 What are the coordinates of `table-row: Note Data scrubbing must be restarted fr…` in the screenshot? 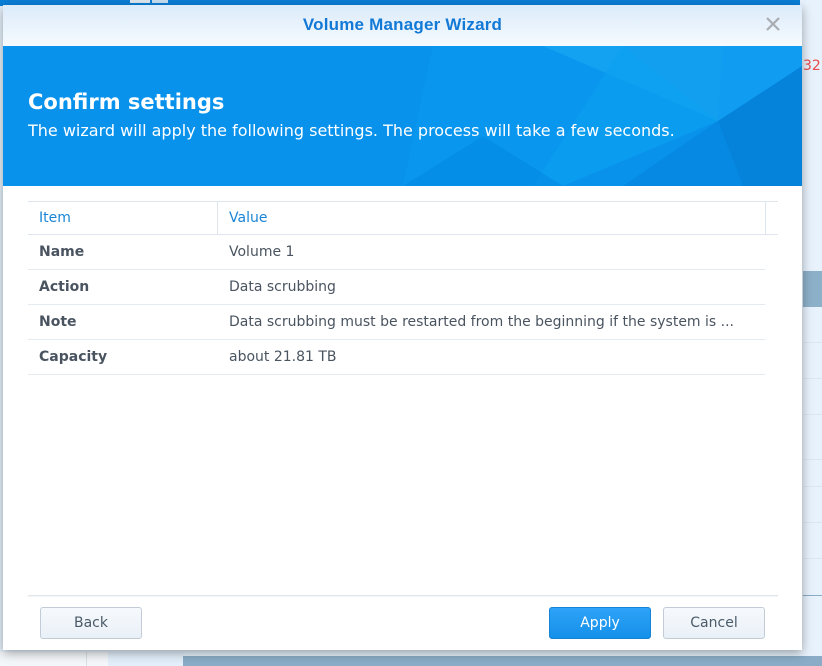 It's located at (396, 322).